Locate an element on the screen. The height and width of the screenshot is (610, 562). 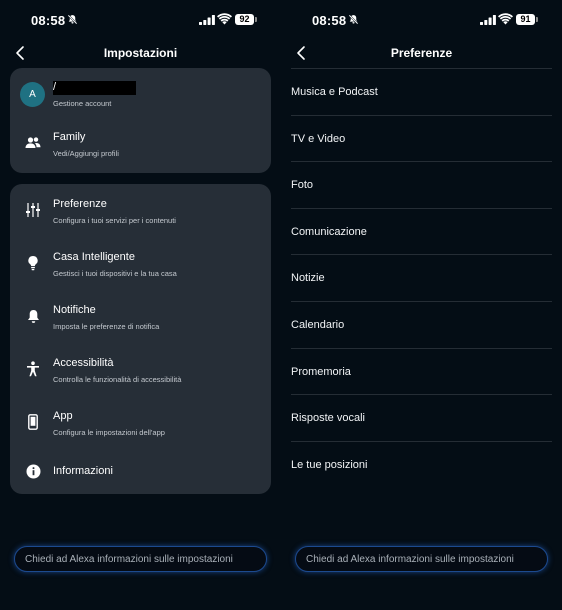
redacted-name is located at coordinates (94, 88).